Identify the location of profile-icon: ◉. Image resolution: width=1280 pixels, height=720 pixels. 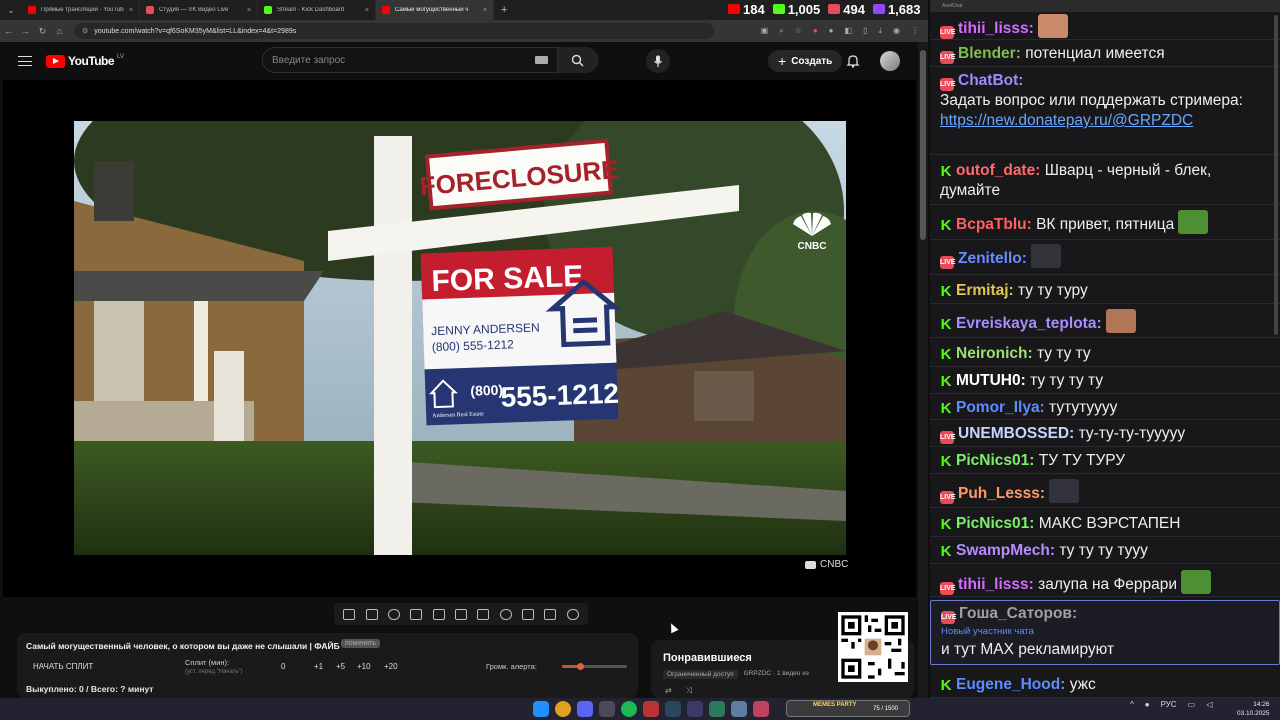
(896, 31).